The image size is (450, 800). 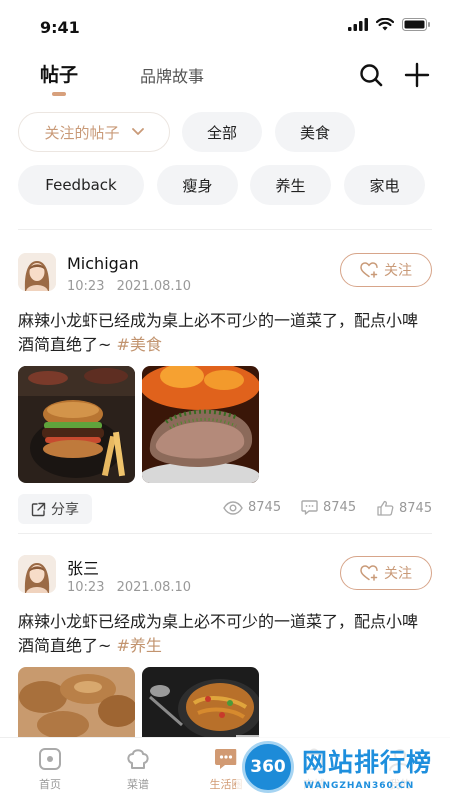 I want to click on status-bar: 9:41, so click(x=225, y=26).